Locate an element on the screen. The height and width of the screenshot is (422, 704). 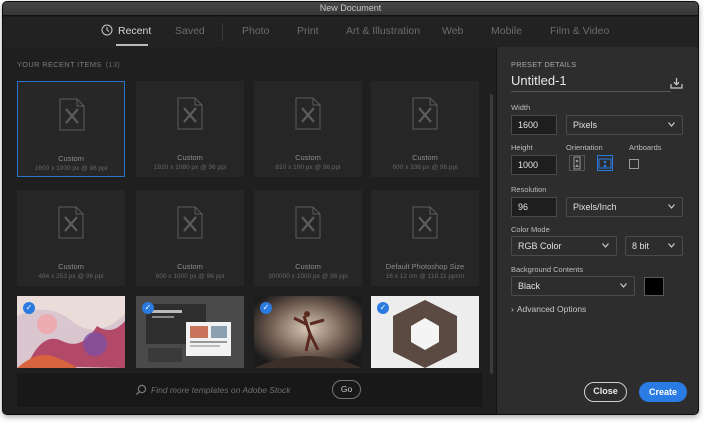
template-thumb-3: ✓ is located at coordinates (308, 332).